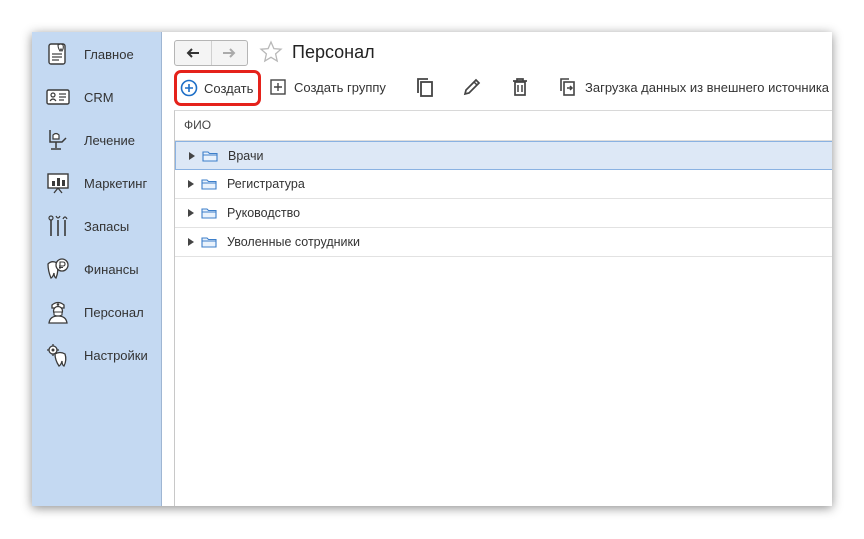 Image resolution: width=864 pixels, height=539 pixels. What do you see at coordinates (107, 226) in the screenshot?
I see `sidebar-item-label: Запасы` at bounding box center [107, 226].